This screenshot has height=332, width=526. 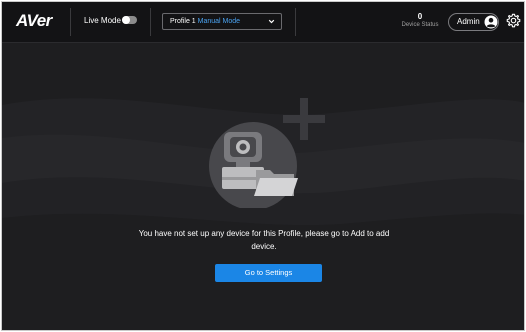 I want to click on profile-dropdown: Profile 1 Manual Mode, so click(x=222, y=21).